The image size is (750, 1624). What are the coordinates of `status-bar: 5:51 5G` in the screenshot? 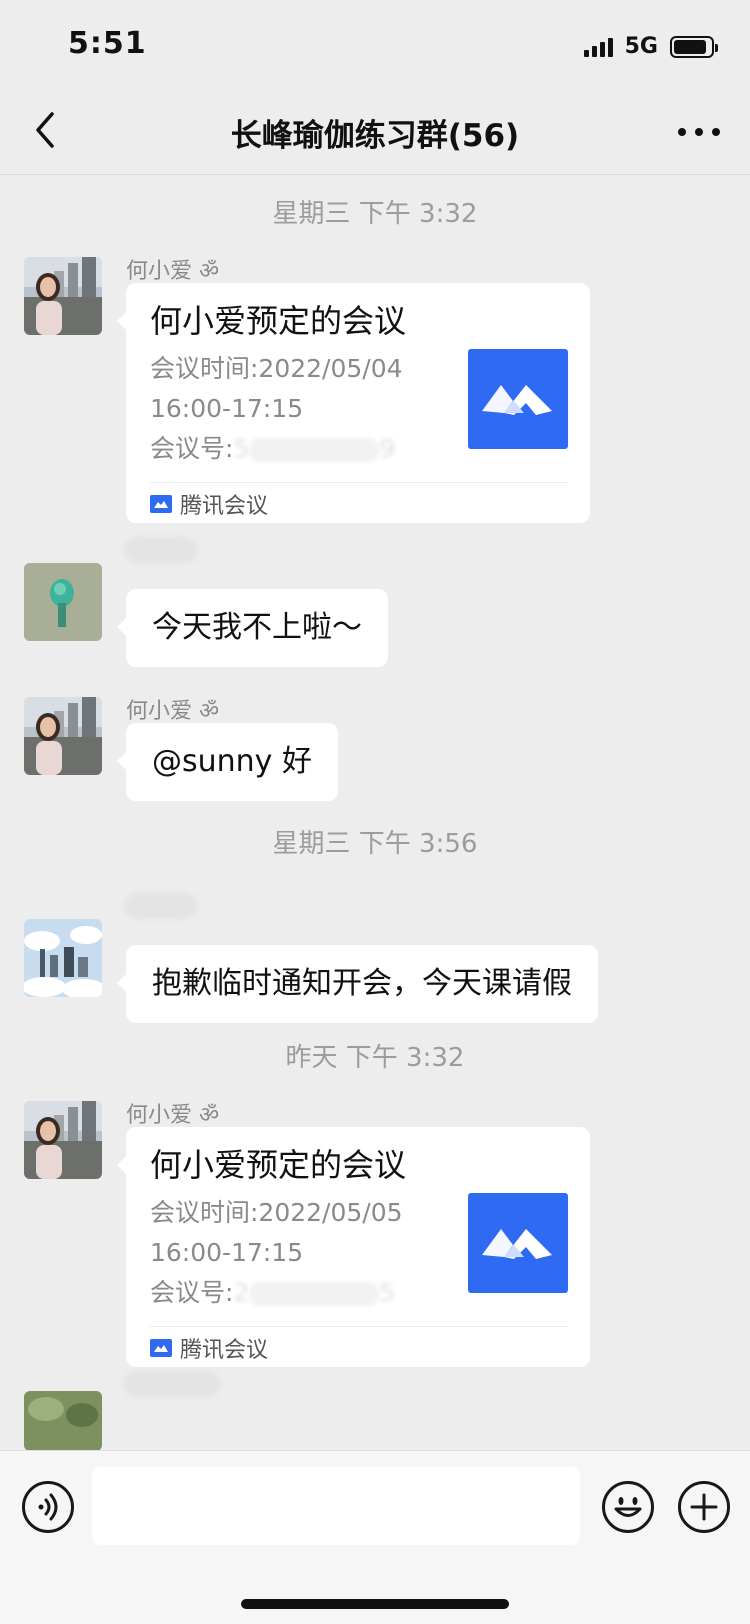 It's located at (375, 44).